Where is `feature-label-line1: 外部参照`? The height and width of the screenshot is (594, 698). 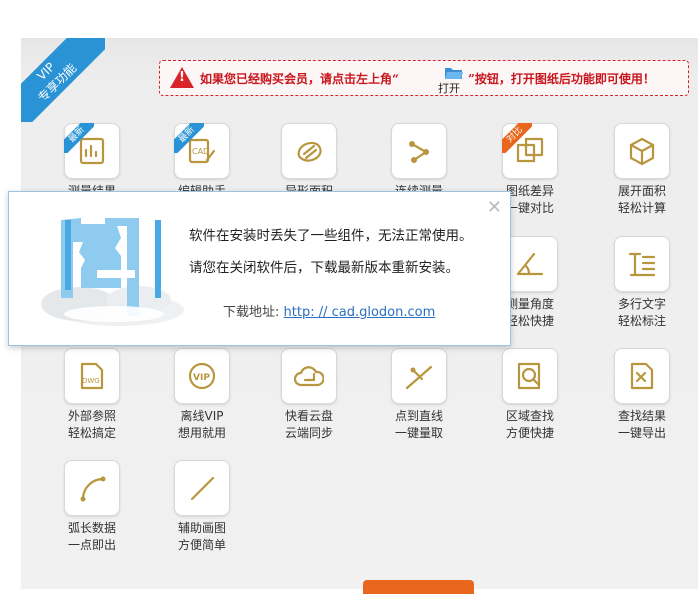
feature-label-line1: 外部参照 is located at coordinates (91, 416).